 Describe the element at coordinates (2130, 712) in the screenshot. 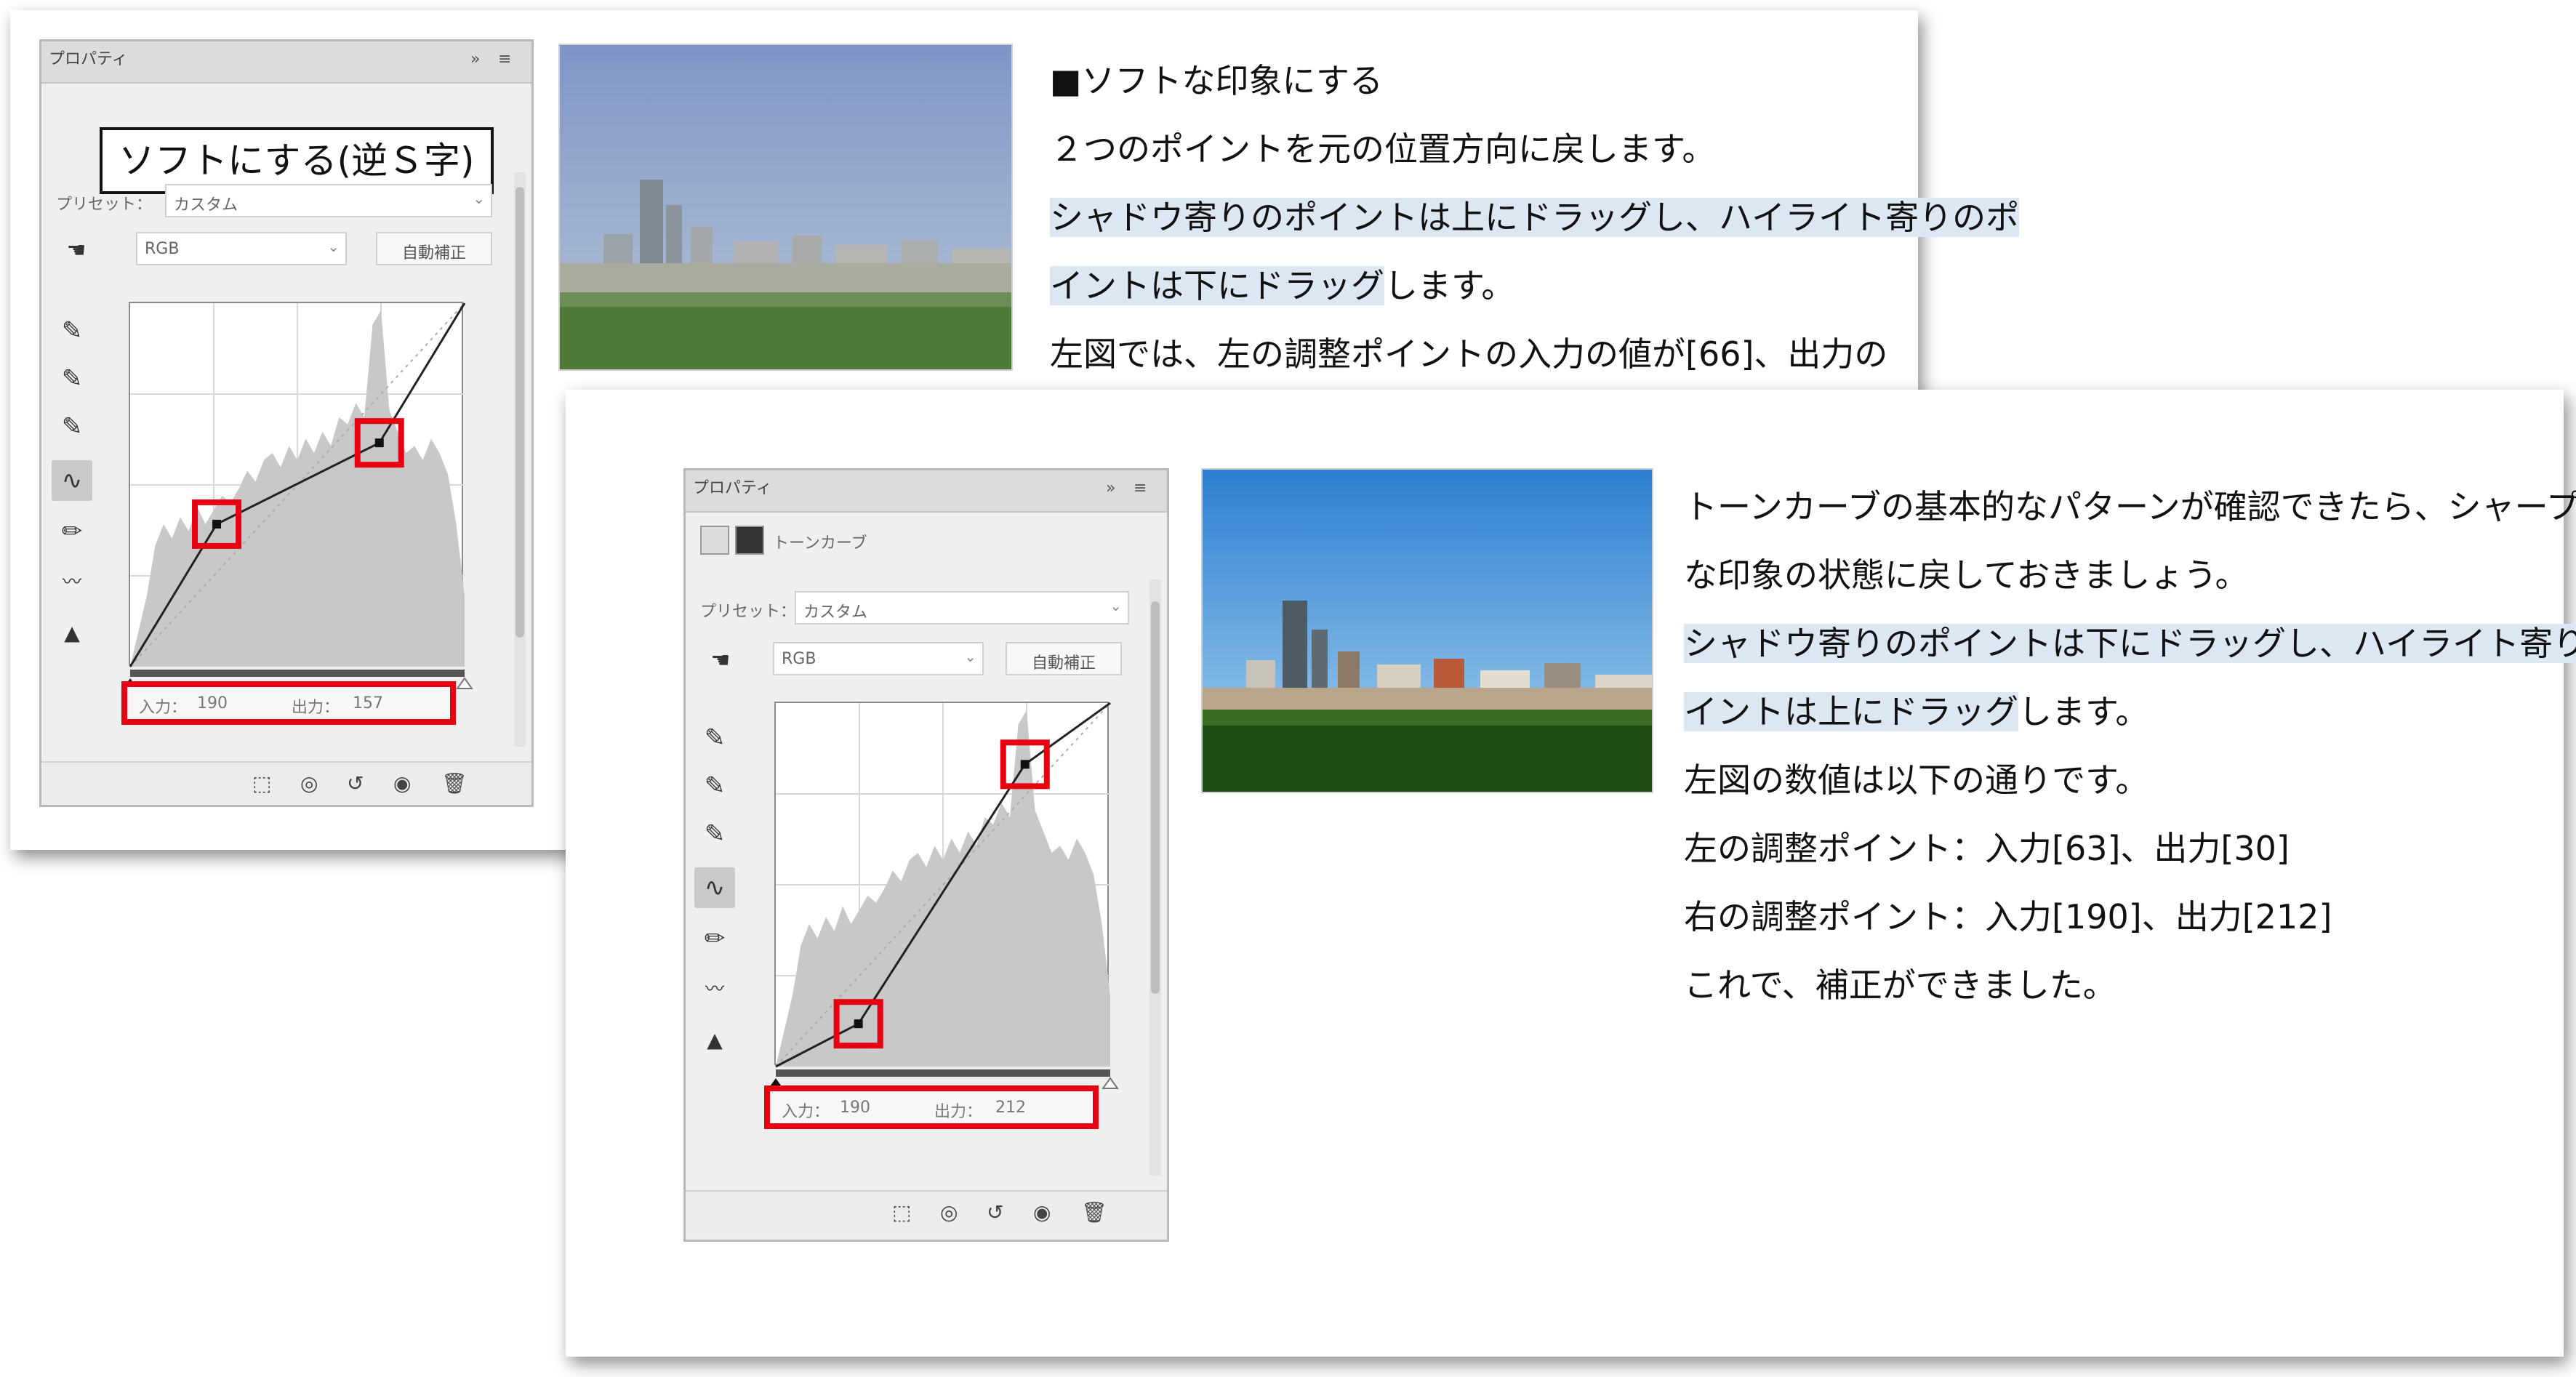

I see `text-line: イントは上にドラッグします。` at that location.